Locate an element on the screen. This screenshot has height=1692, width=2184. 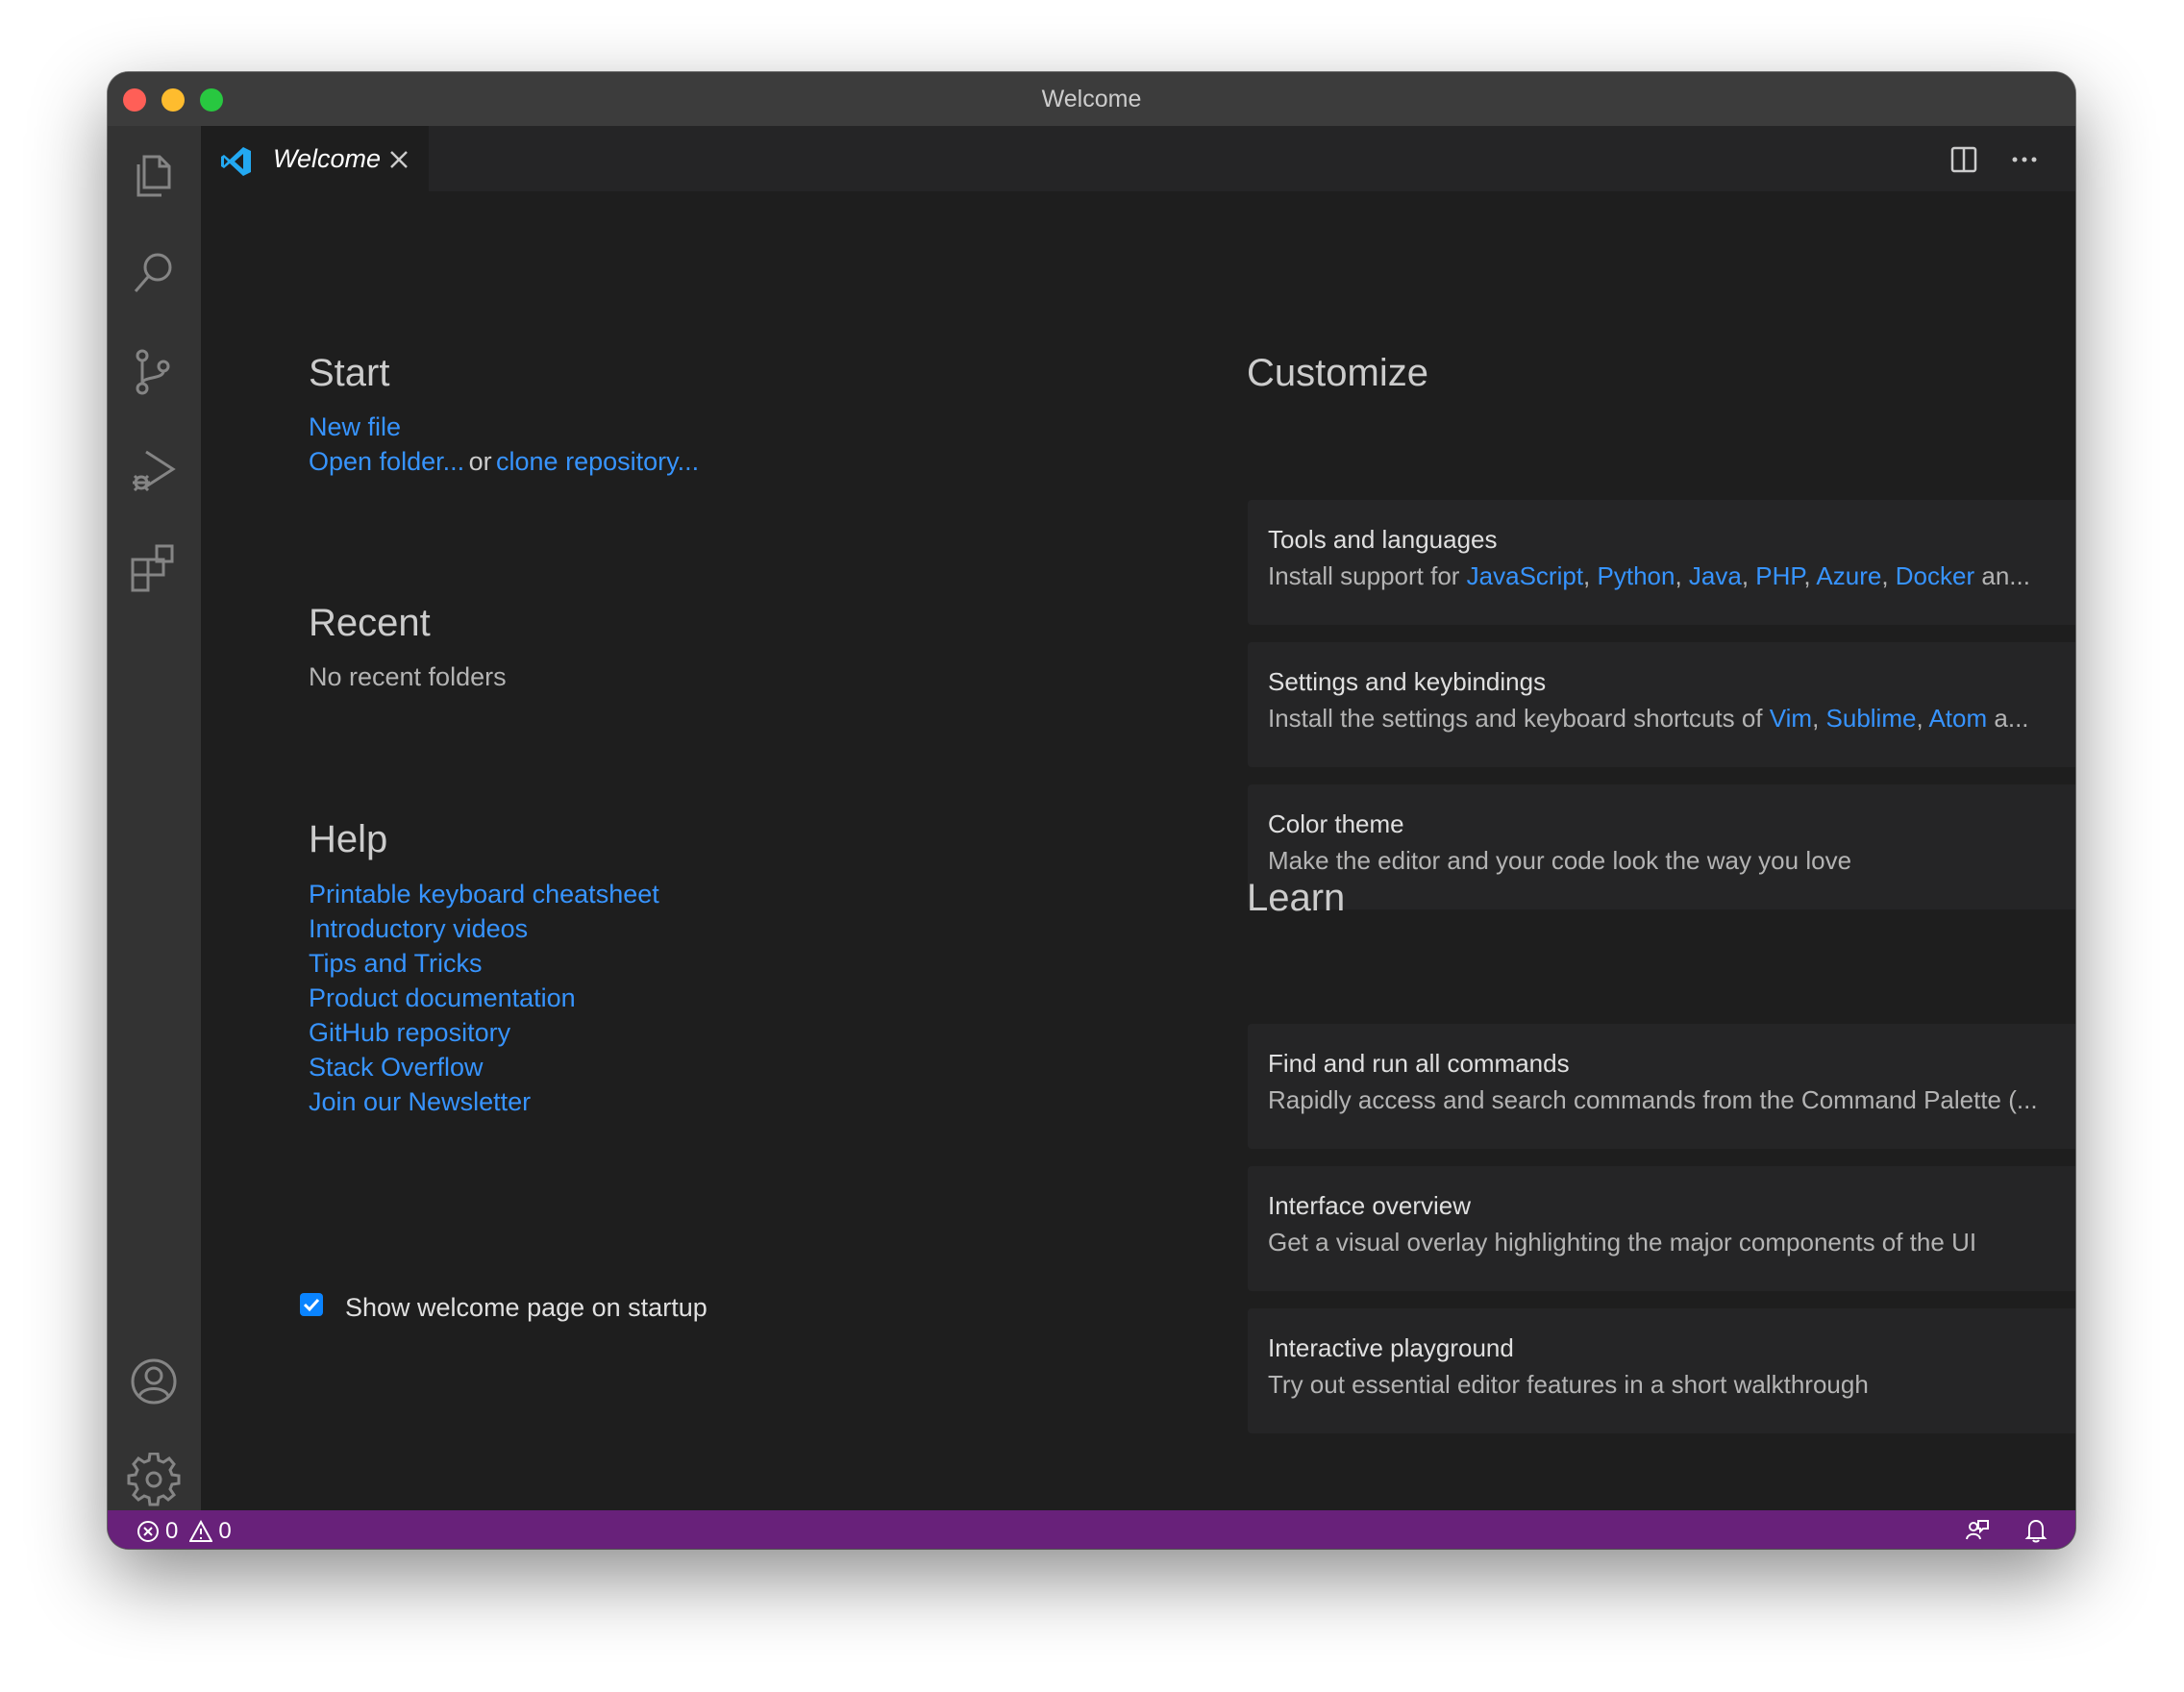
gear-icon is located at coordinates (154, 1479).